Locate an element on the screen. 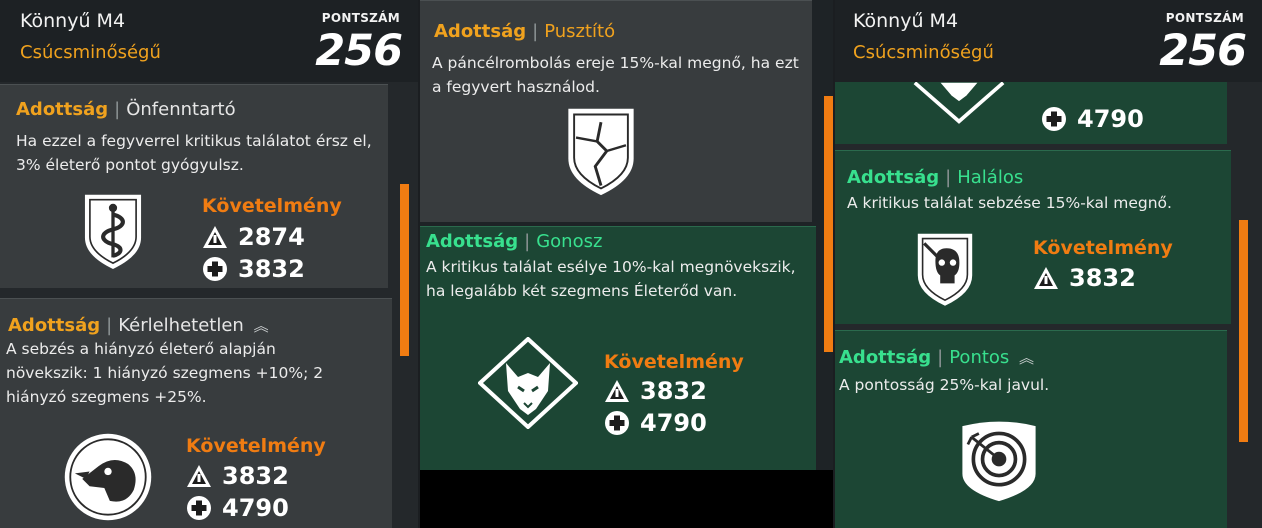 The height and width of the screenshot is (528, 1262). skull-dagger-icon is located at coordinates (945, 269).